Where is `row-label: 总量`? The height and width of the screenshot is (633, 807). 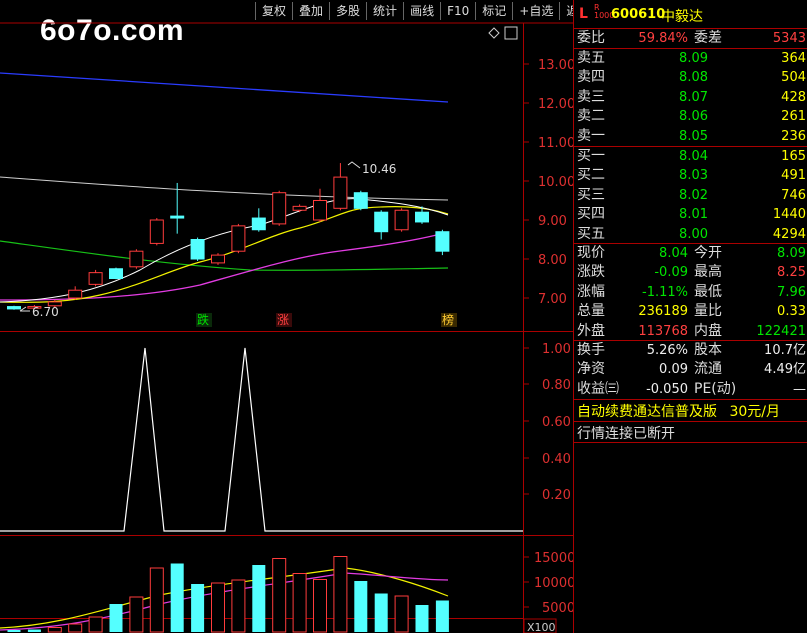
row-label: 总量 is located at coordinates (591, 311).